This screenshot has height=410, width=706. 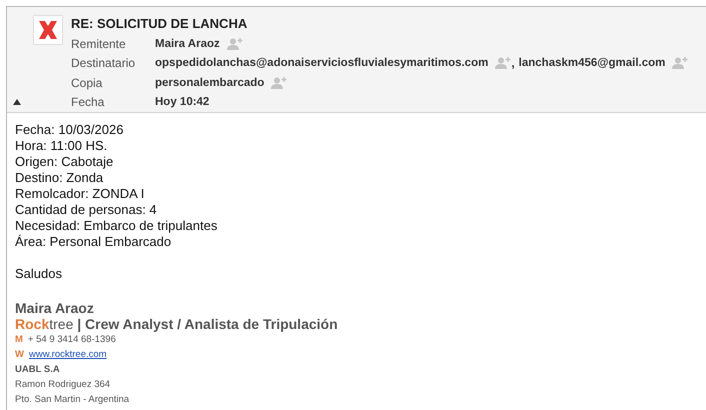 I want to click on body-text: Área: Personal Embarcado, so click(x=93, y=242).